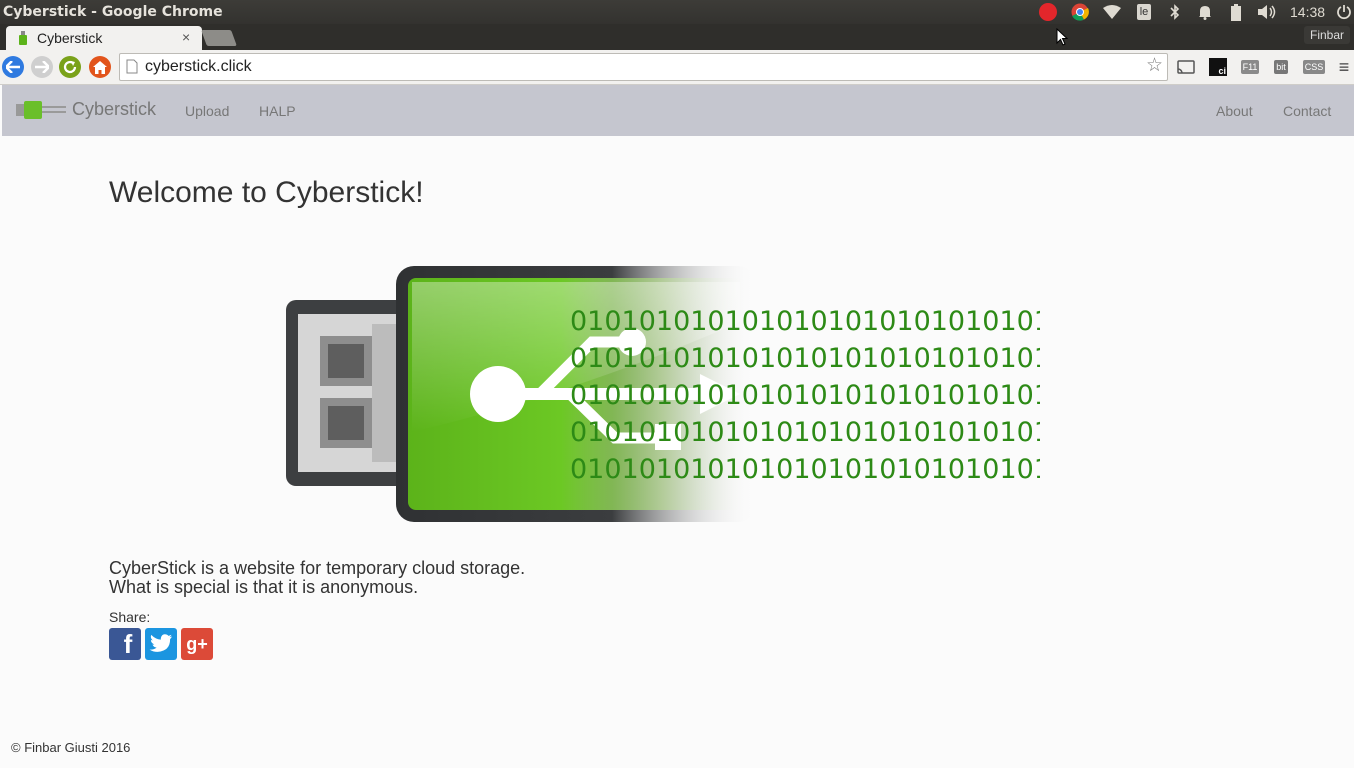 This screenshot has width=1354, height=768. I want to click on power-icon, so click(1344, 12).